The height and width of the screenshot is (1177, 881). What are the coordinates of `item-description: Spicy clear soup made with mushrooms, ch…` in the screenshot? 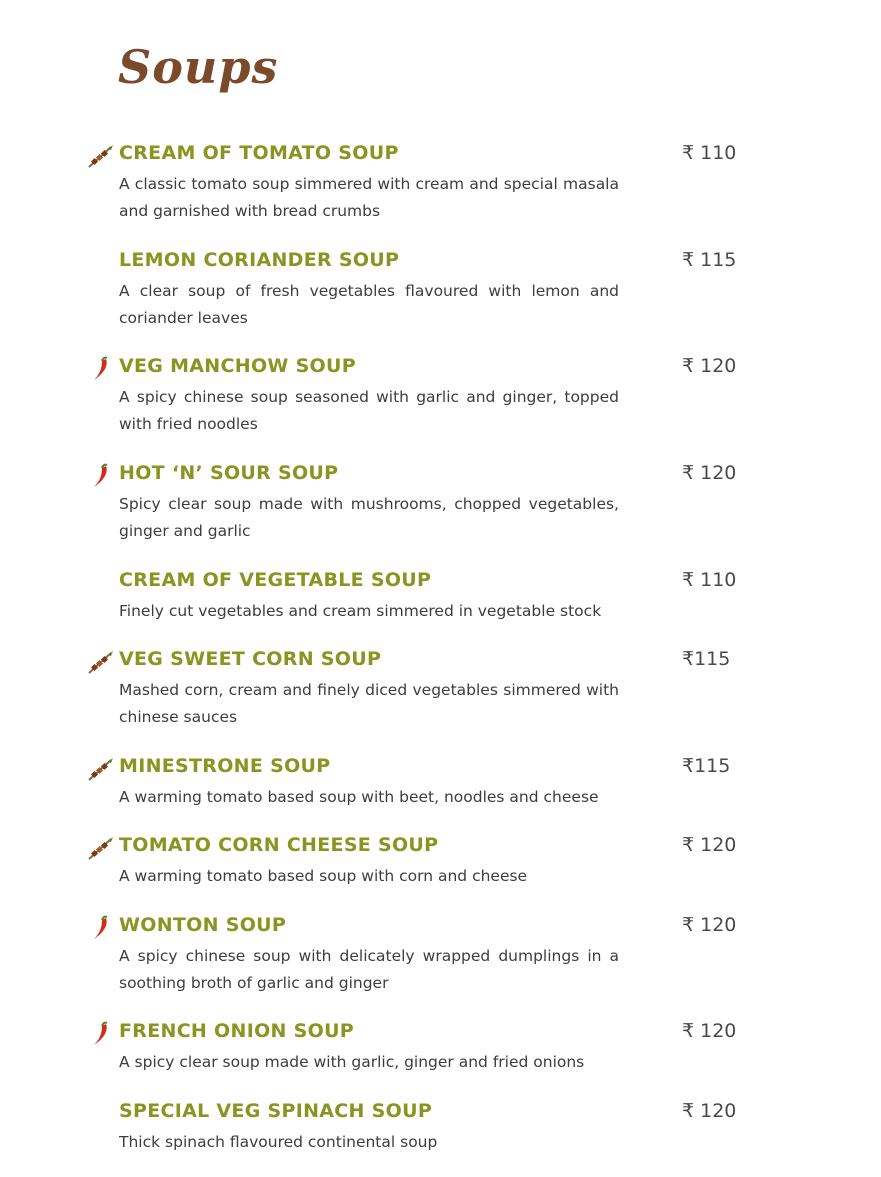 It's located at (369, 517).